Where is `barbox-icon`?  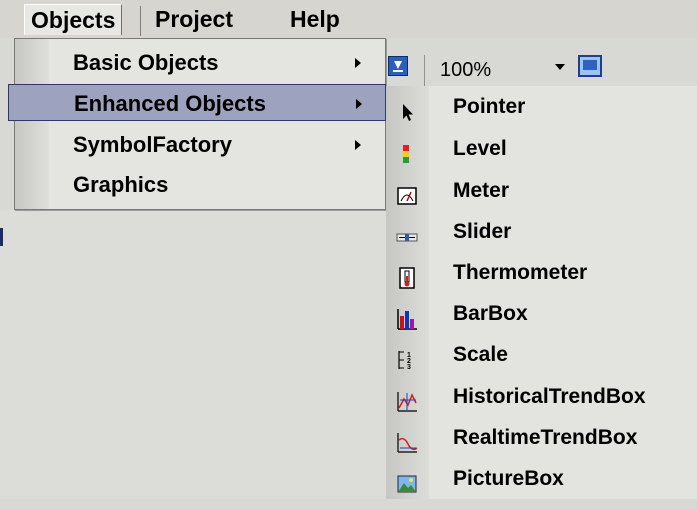
barbox-icon is located at coordinates (407, 316).